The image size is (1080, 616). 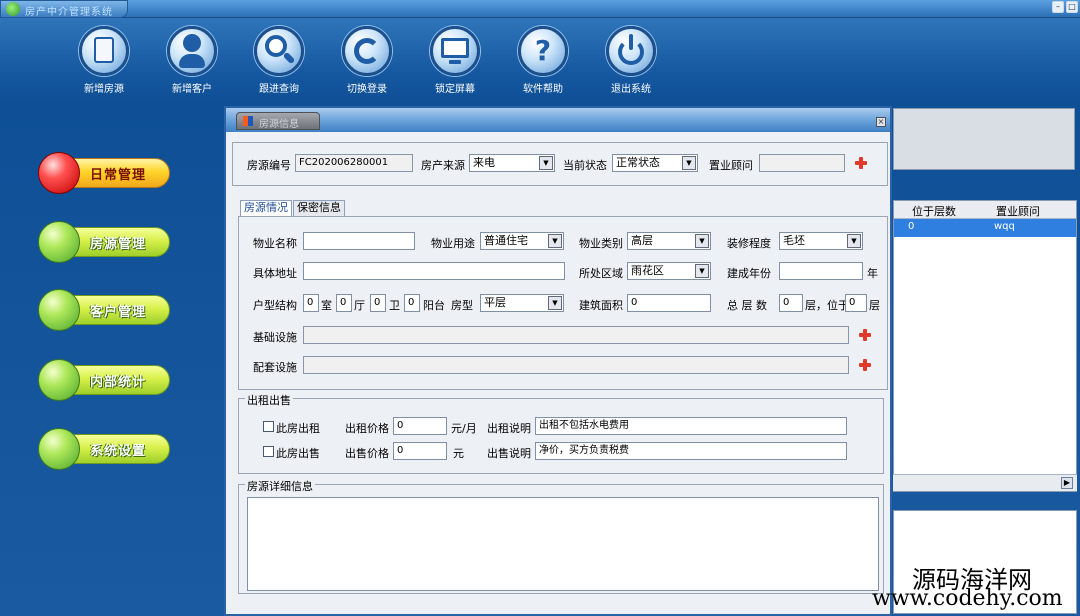 I want to click on floor-at-input: 0, so click(x=856, y=303).